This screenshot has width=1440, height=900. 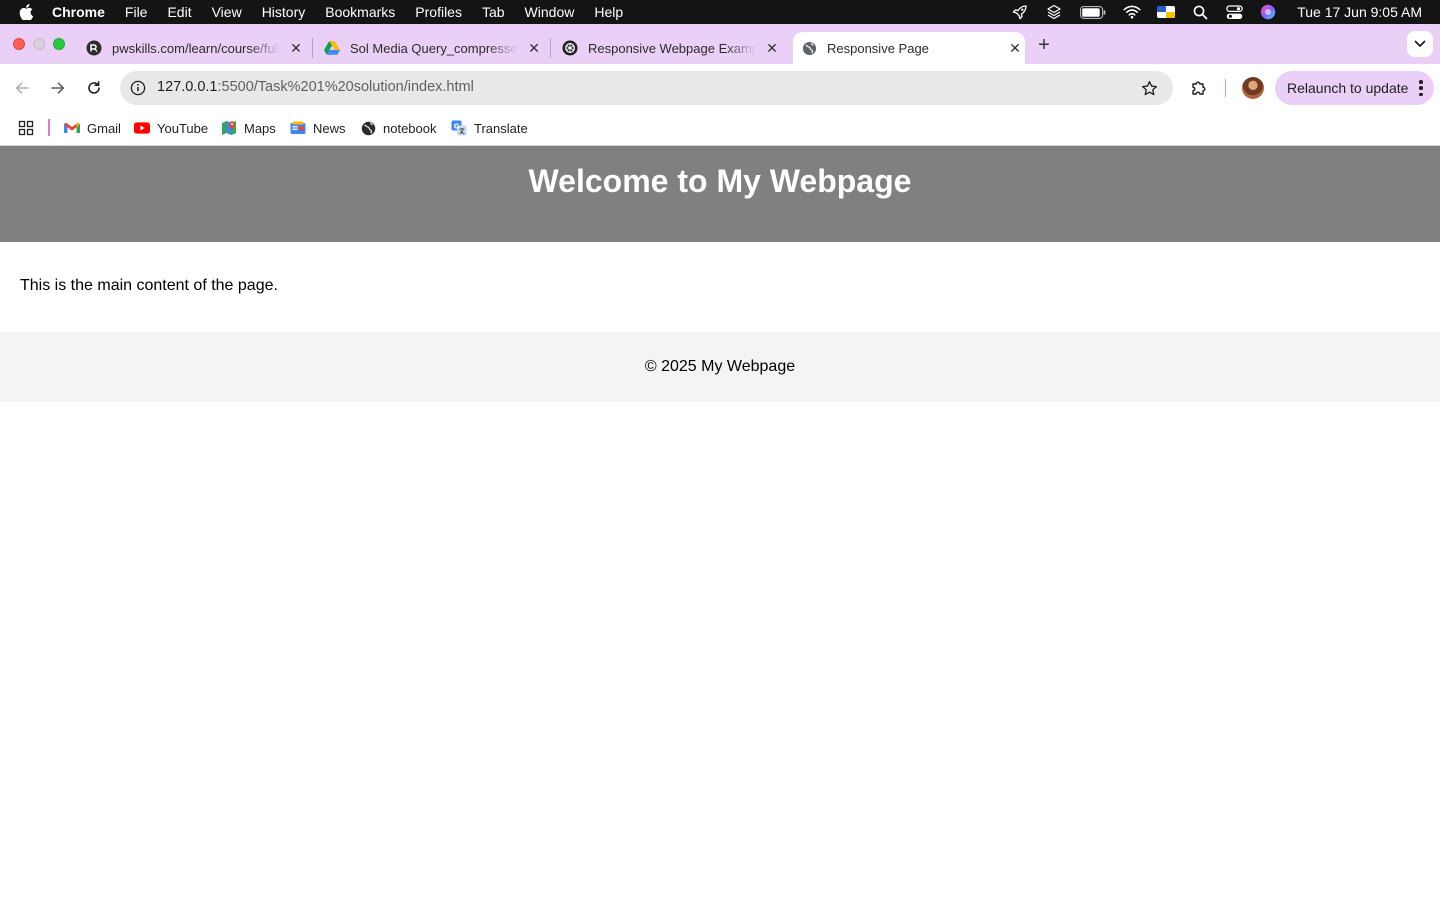 I want to click on forward-button, so click(x=58, y=88).